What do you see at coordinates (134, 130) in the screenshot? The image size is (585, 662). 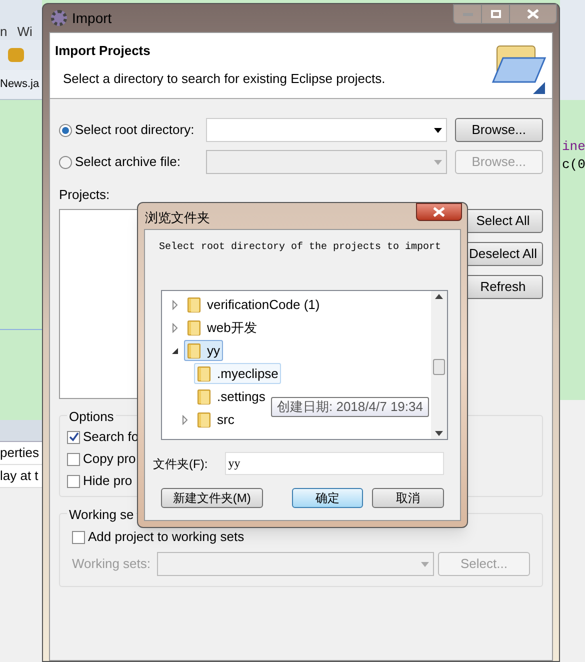 I see `radio-label: Select root directory:` at bounding box center [134, 130].